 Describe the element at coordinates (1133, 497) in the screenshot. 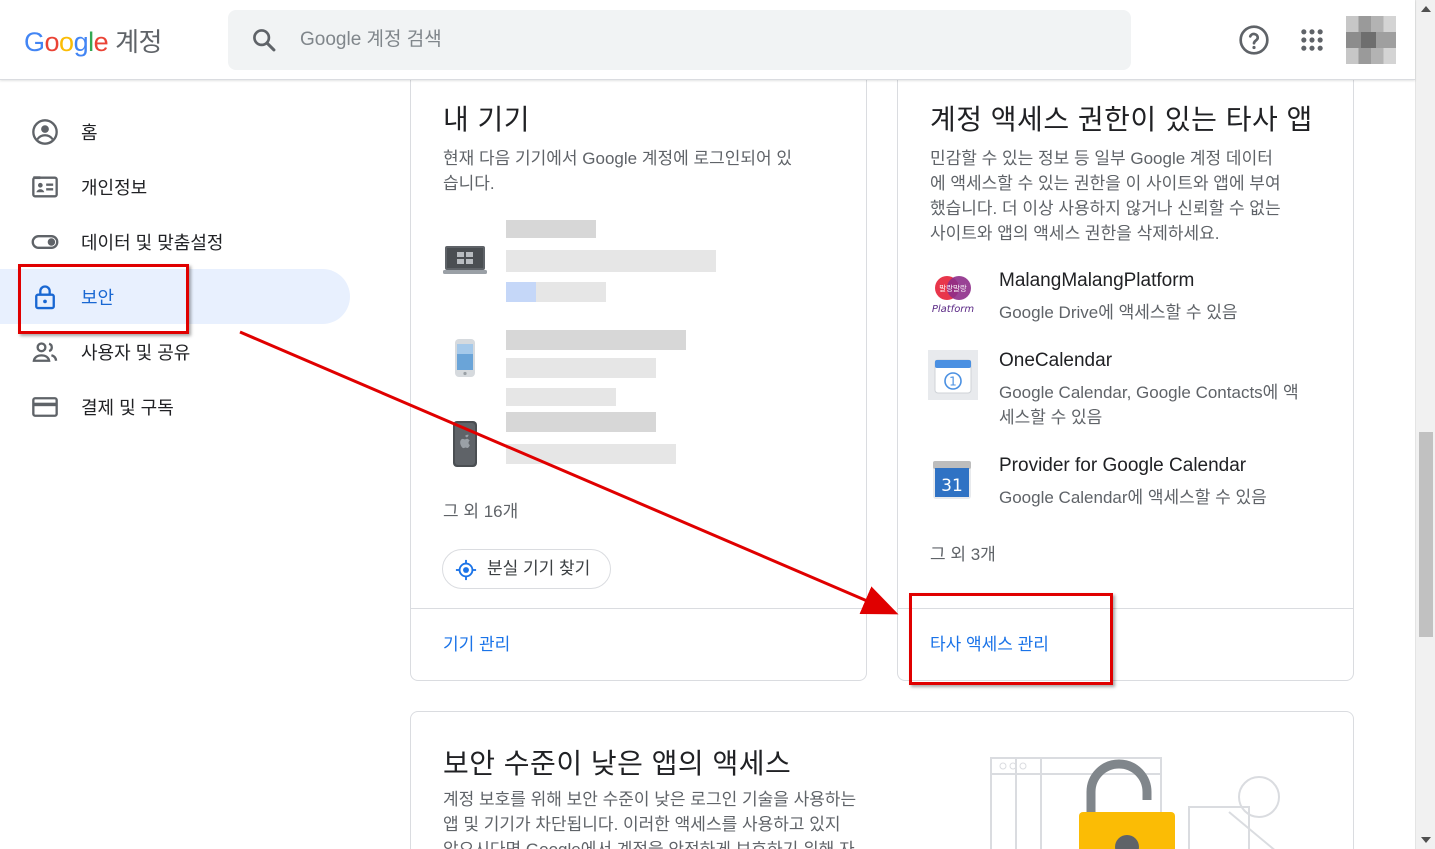

I see `app-access: Google Calendar에 액세스할 수 있음` at that location.